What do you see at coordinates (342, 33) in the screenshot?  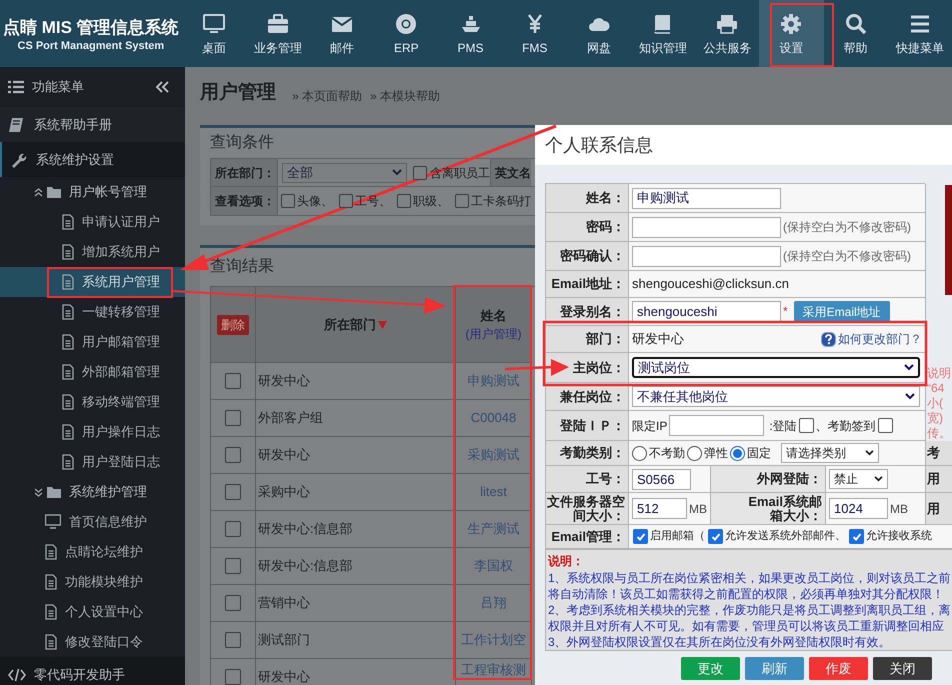 I see `nav-item: 邮件` at bounding box center [342, 33].